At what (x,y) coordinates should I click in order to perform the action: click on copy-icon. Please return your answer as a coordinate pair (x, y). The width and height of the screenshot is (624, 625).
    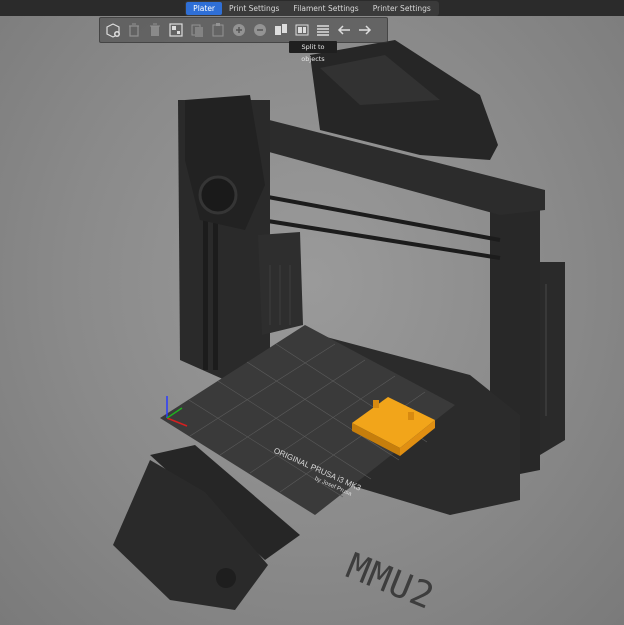
    Looking at the image, I should click on (197, 30).